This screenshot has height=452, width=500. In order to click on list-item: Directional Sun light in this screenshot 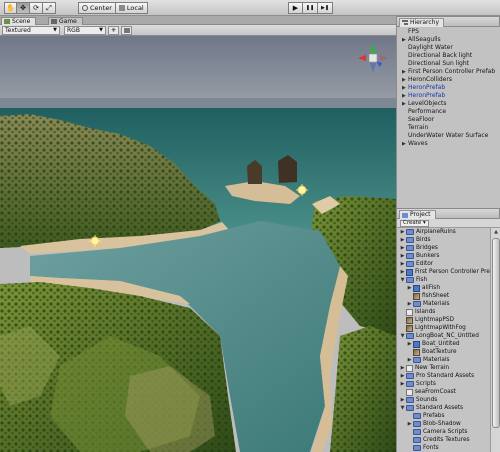, I will do `click(438, 64)`.